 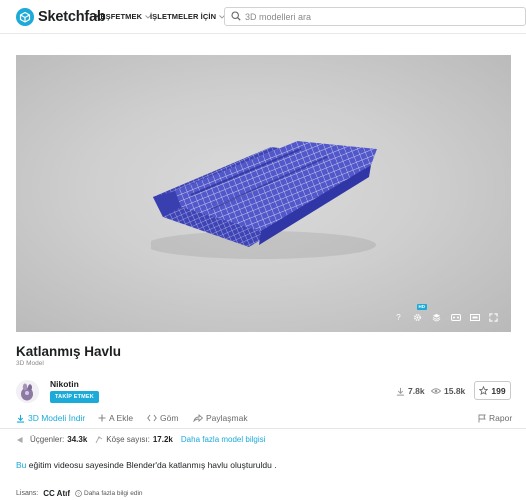 What do you see at coordinates (74, 397) in the screenshot?
I see `follow-button: TAKİP ETMEK` at bounding box center [74, 397].